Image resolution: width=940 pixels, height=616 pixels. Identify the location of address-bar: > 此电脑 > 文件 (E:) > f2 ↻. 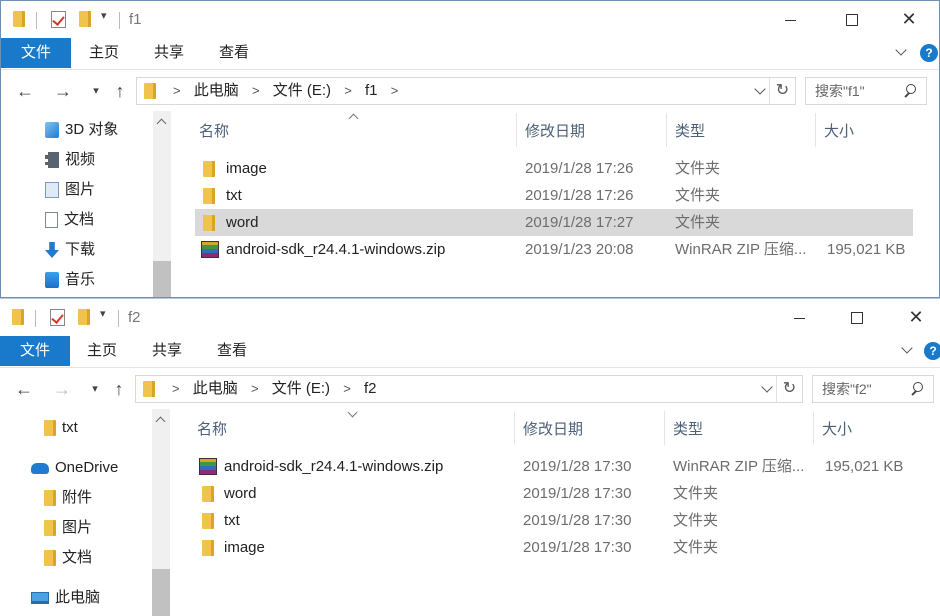
(469, 389).